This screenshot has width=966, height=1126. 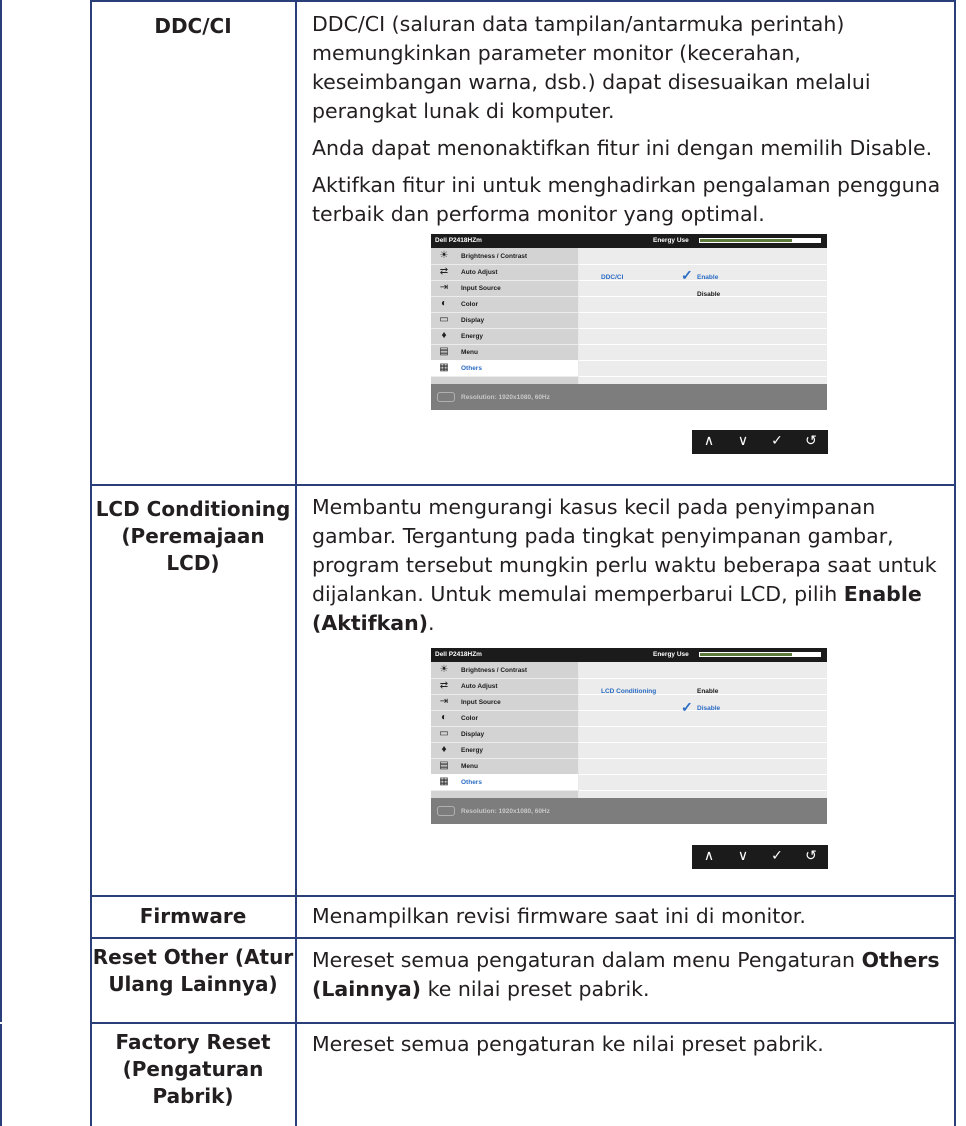 I want to click on row-label-lcd-conditioning: LCD Conditioning (Peremajaan LCD), so click(x=193, y=536).